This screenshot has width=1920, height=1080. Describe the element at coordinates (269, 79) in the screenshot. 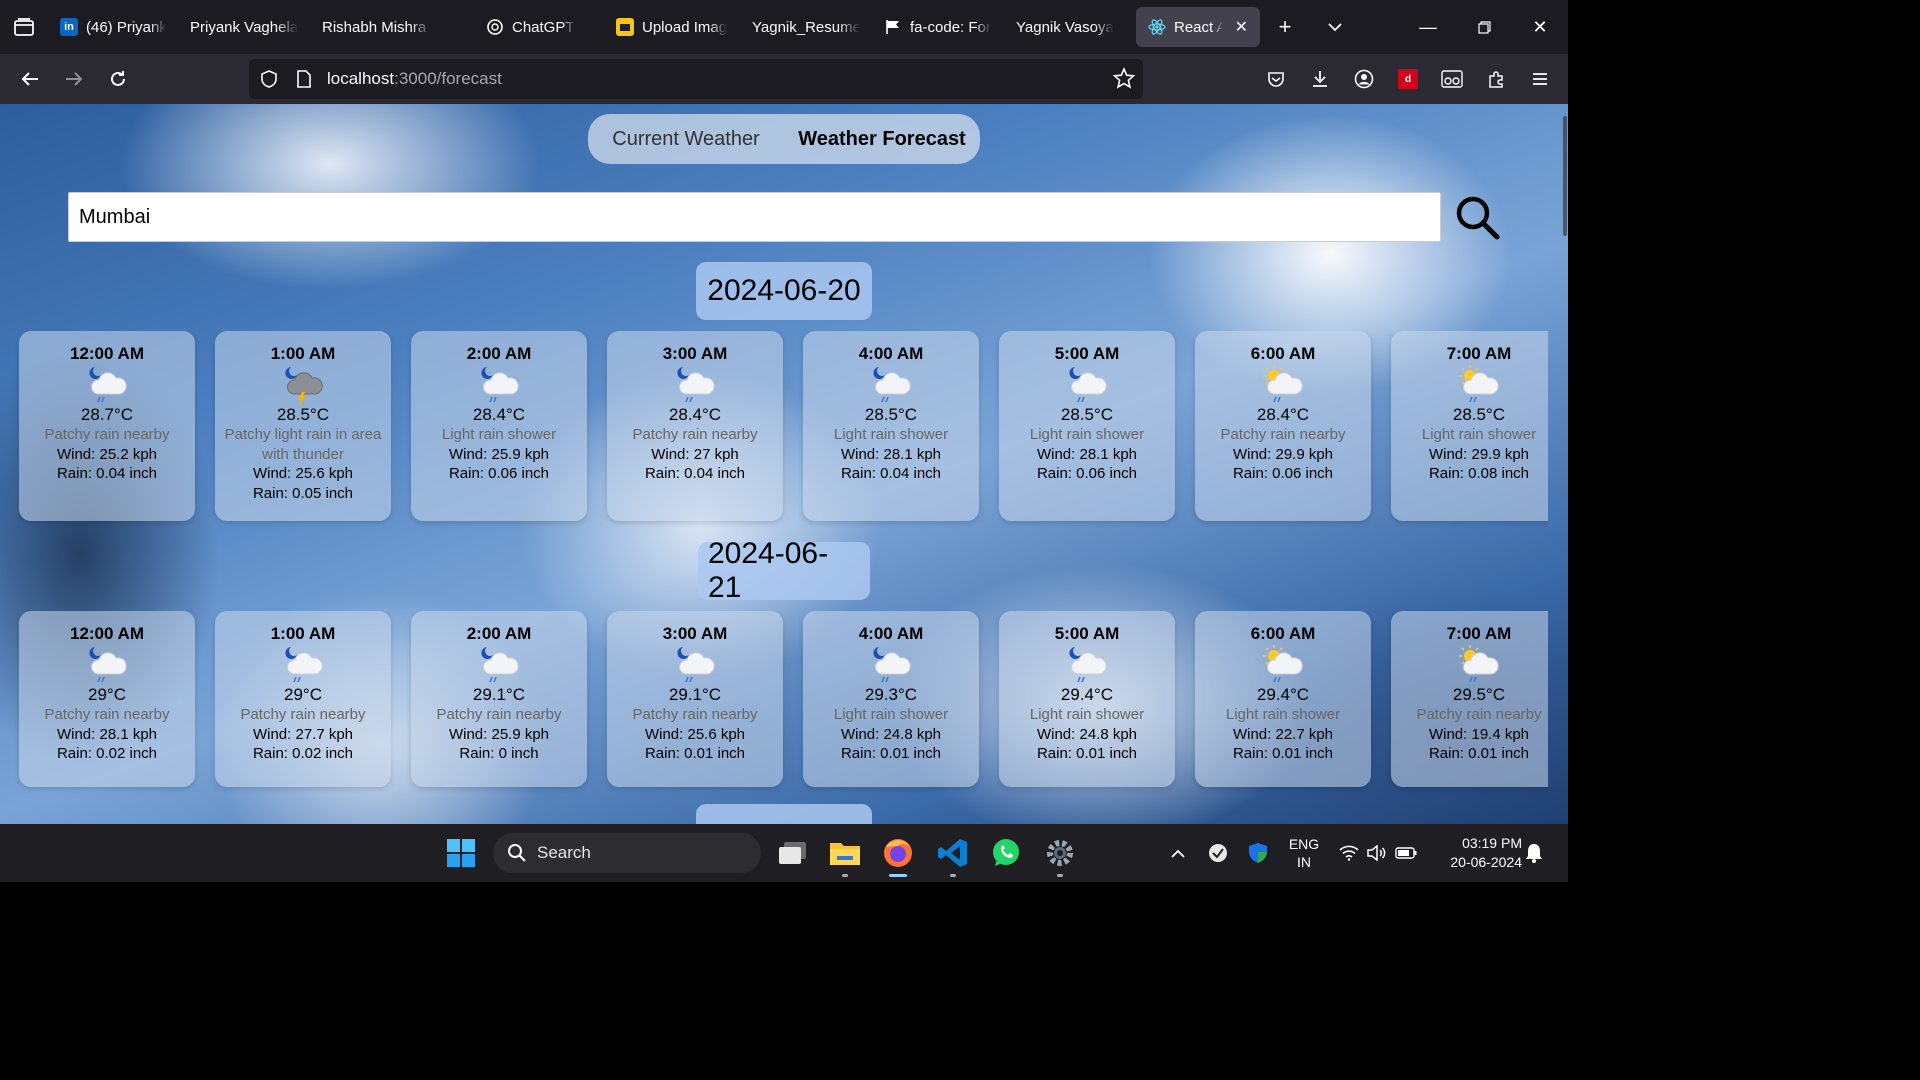

I see `tracking-protection-shield-icon` at that location.